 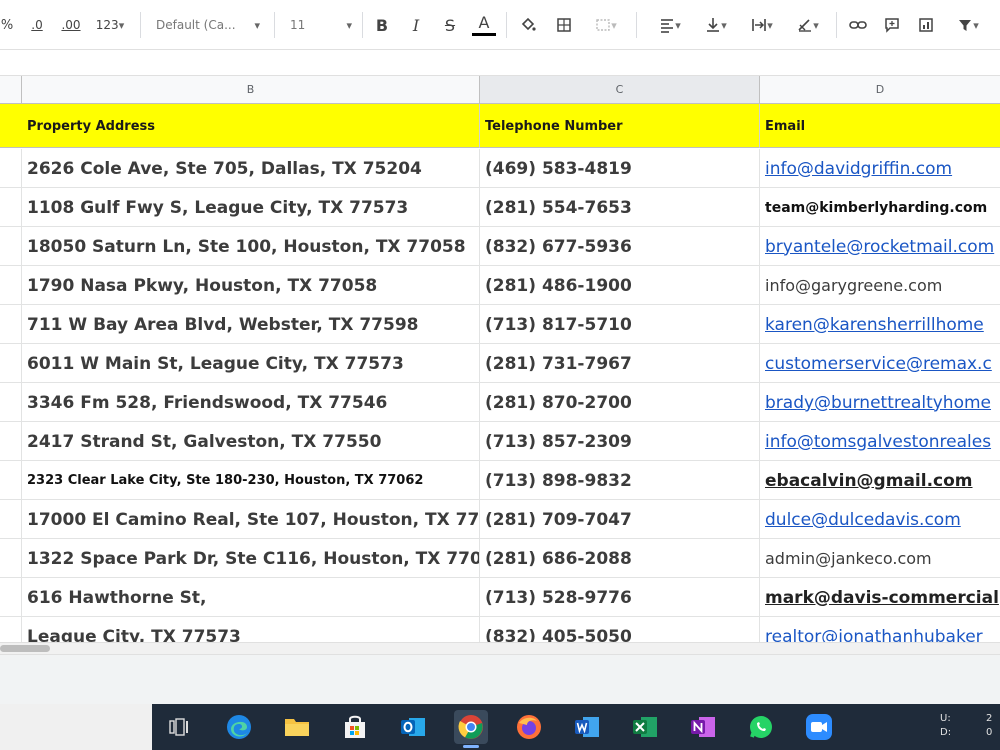 What do you see at coordinates (880, 207) in the screenshot?
I see `cell-email: team@kimberlyharding.com` at bounding box center [880, 207].